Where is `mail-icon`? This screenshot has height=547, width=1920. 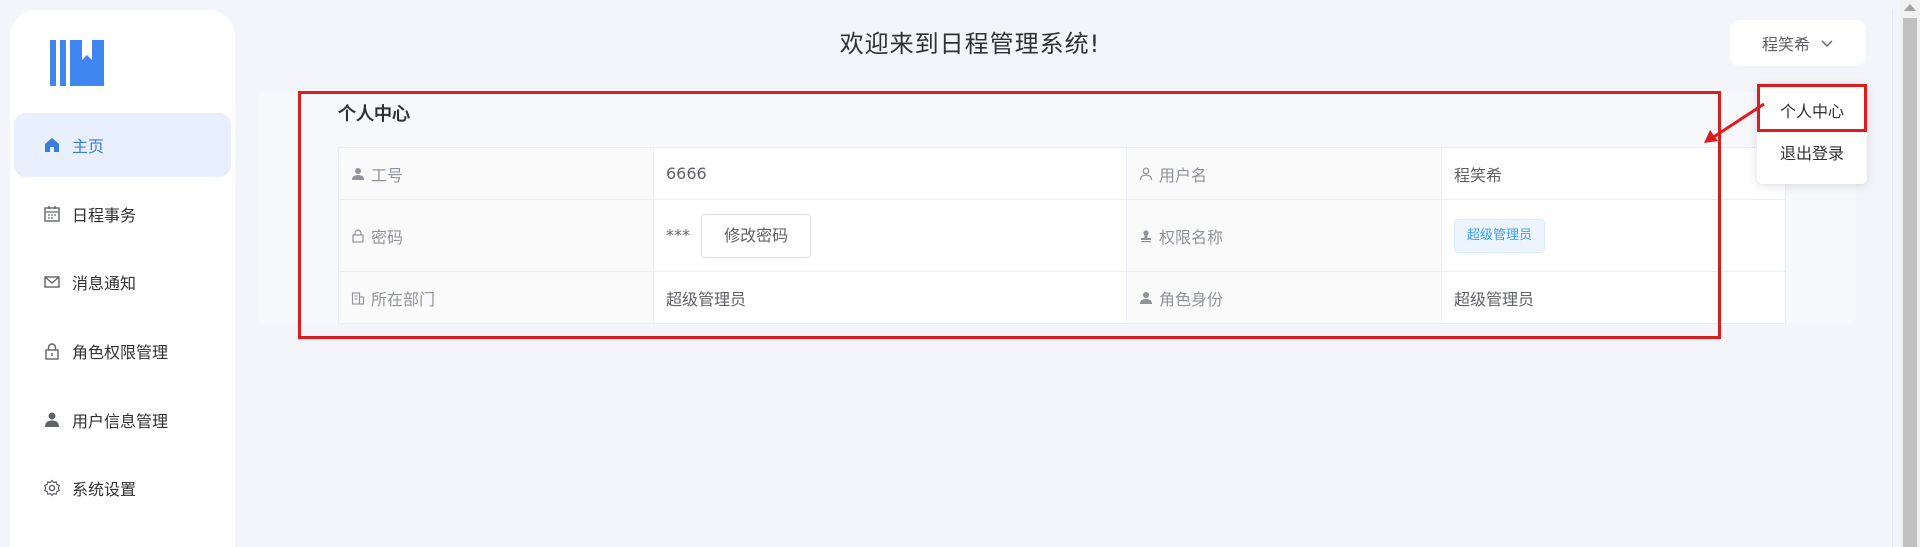 mail-icon is located at coordinates (52, 282).